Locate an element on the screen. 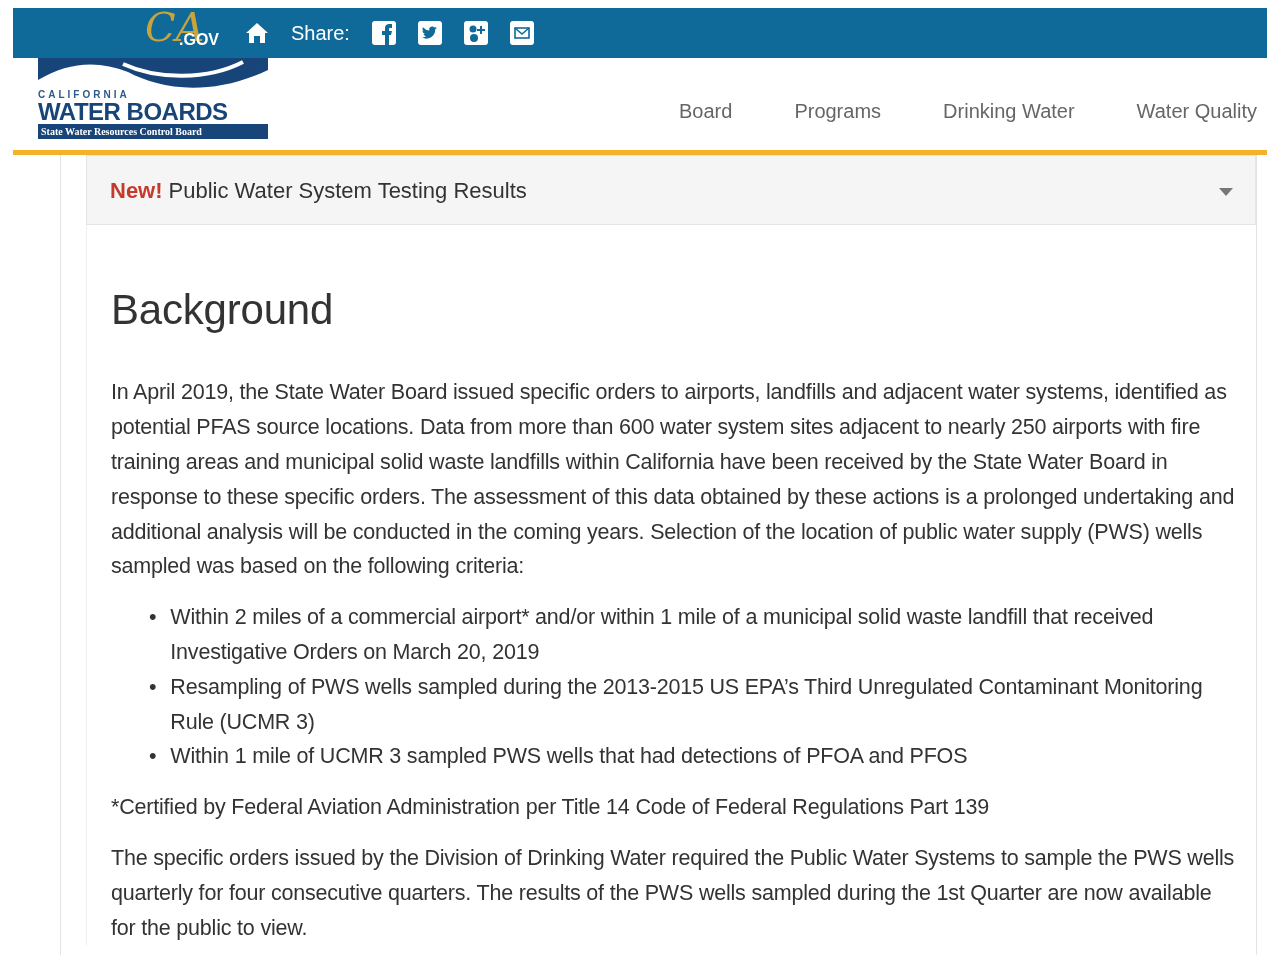  logo-title: WATER BOARDS is located at coordinates (133, 112).